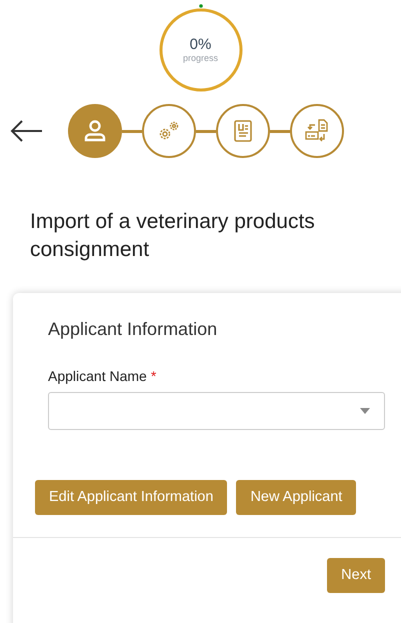 The image size is (401, 623). Describe the element at coordinates (131, 497) in the screenshot. I see `action-button: Edit Applicant Information` at that location.